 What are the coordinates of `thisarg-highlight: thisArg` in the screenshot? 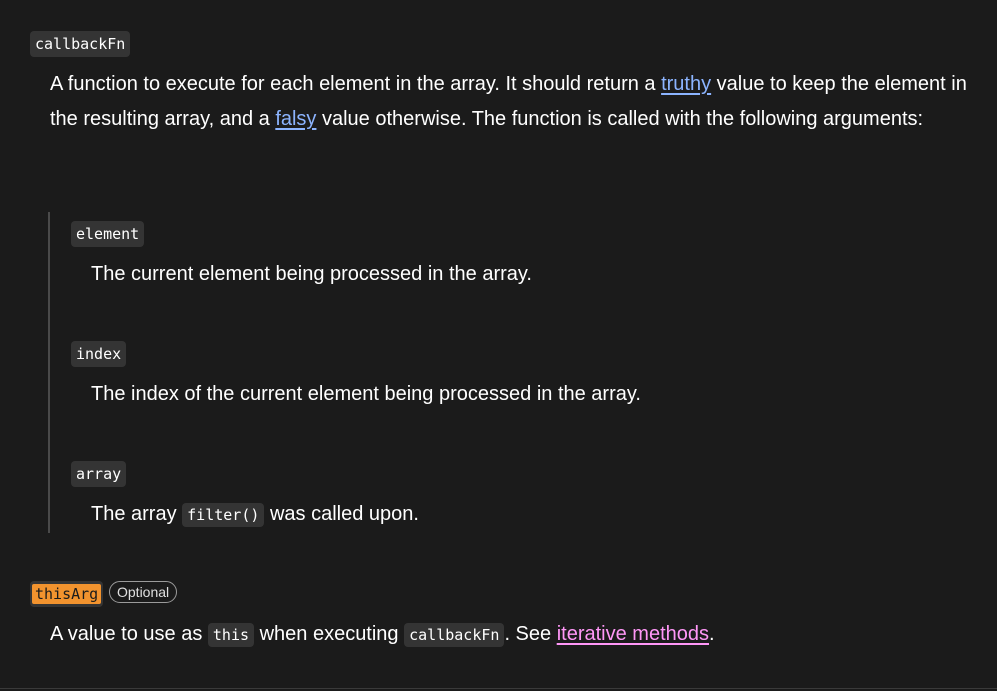 It's located at (67, 594).